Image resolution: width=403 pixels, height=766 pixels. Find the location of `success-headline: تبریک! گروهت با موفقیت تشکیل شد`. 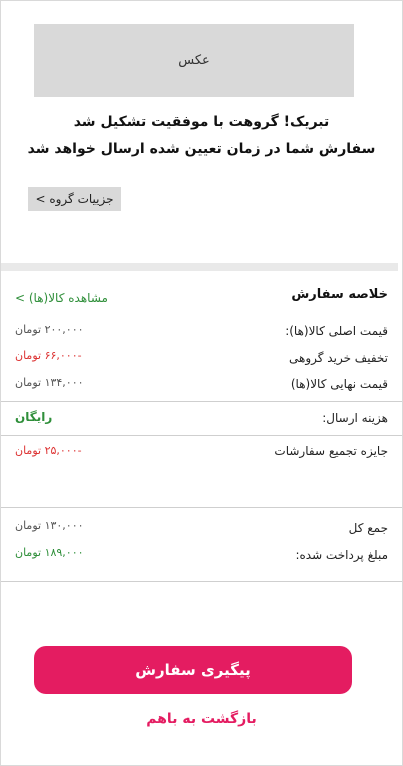

success-headline: تبریک! گروهت با موفقیت تشکیل شد is located at coordinates (201, 122).